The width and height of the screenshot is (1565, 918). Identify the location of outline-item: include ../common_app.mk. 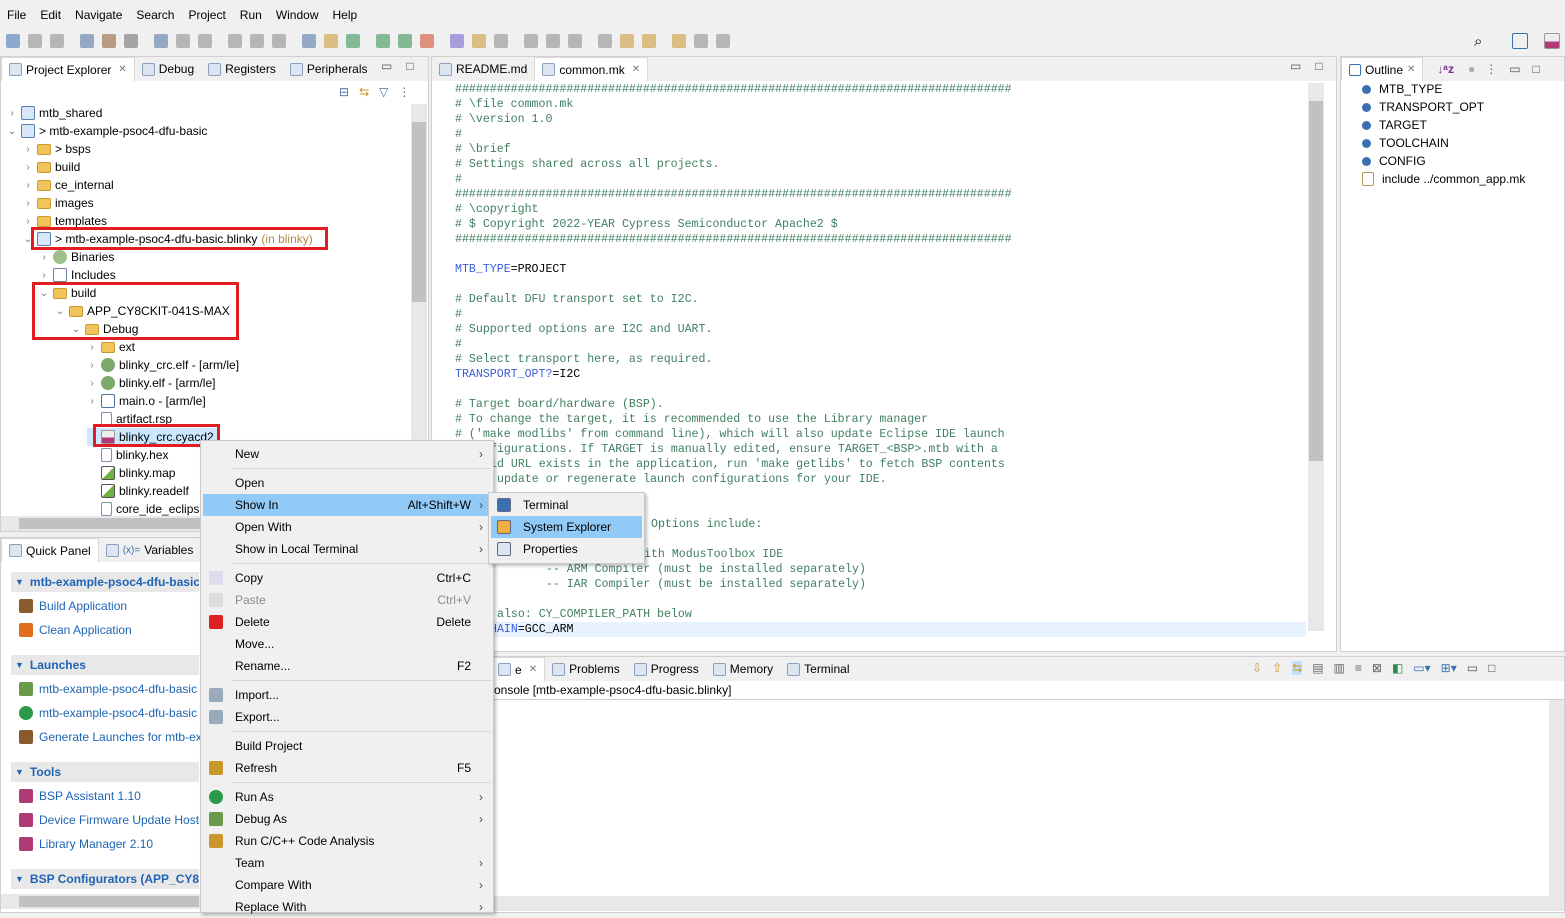
(1443, 179).